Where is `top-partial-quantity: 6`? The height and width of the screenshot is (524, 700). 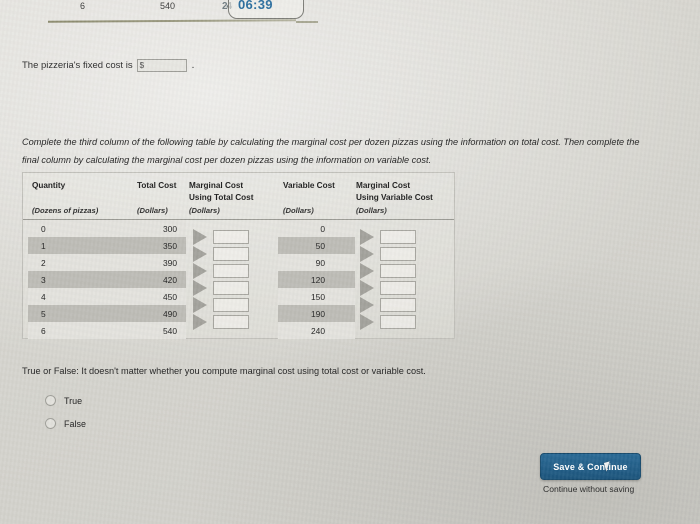
top-partial-quantity: 6 is located at coordinates (83, 6).